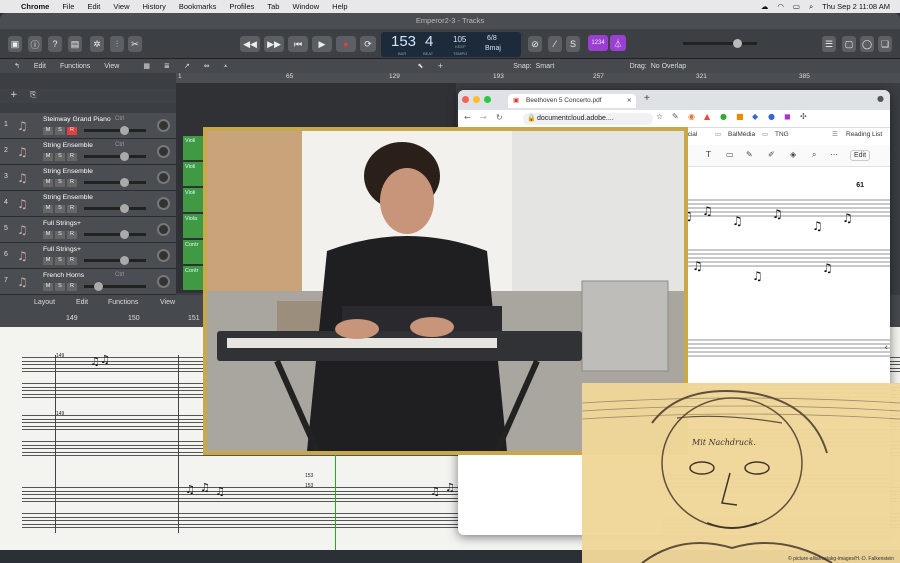 This screenshot has height=563, width=900. I want to click on comment-icon: ▭, so click(730, 154).